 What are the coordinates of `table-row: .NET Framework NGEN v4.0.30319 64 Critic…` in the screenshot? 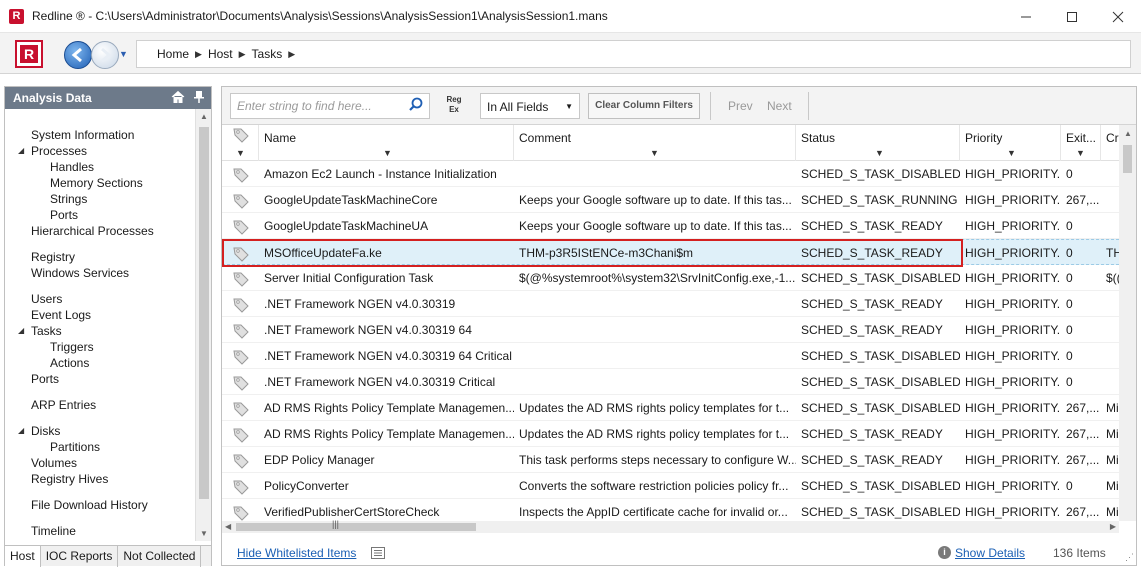 It's located at (670, 356).